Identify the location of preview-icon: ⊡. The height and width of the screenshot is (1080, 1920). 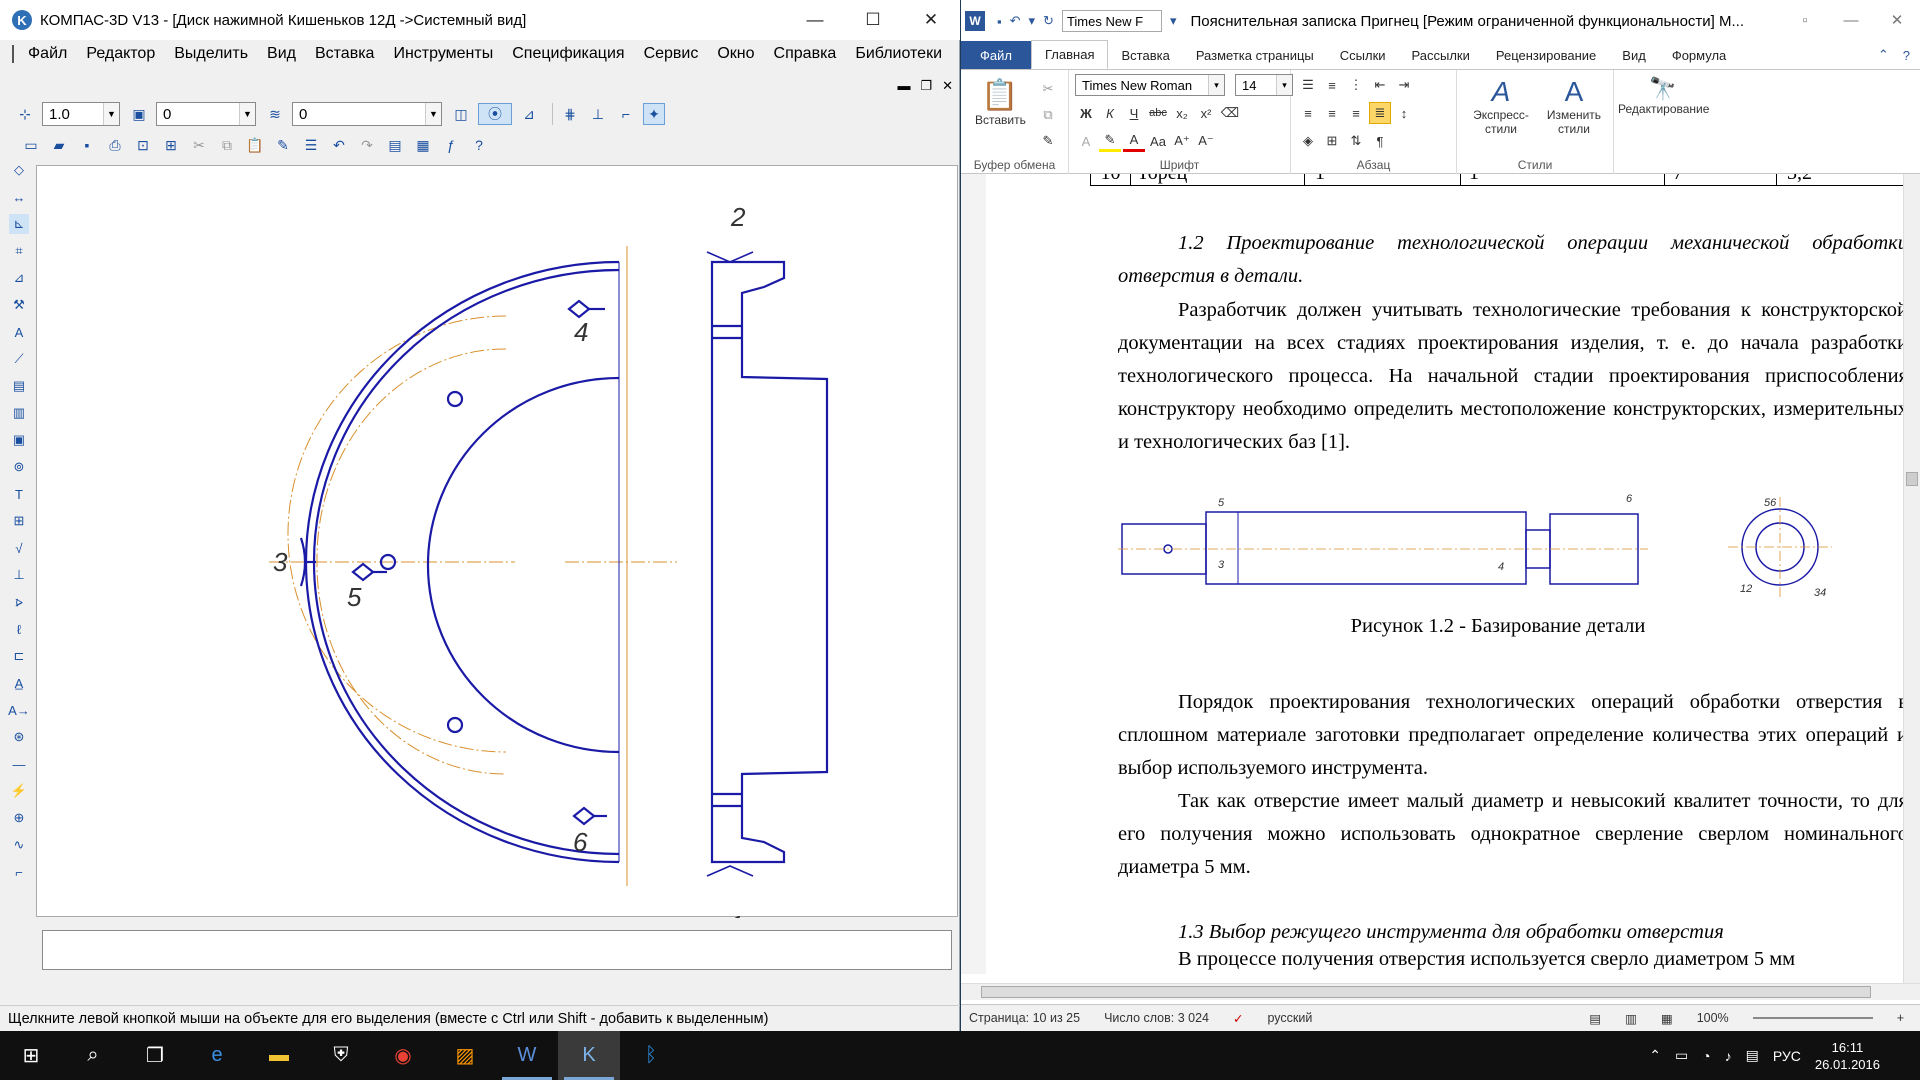
(143, 145).